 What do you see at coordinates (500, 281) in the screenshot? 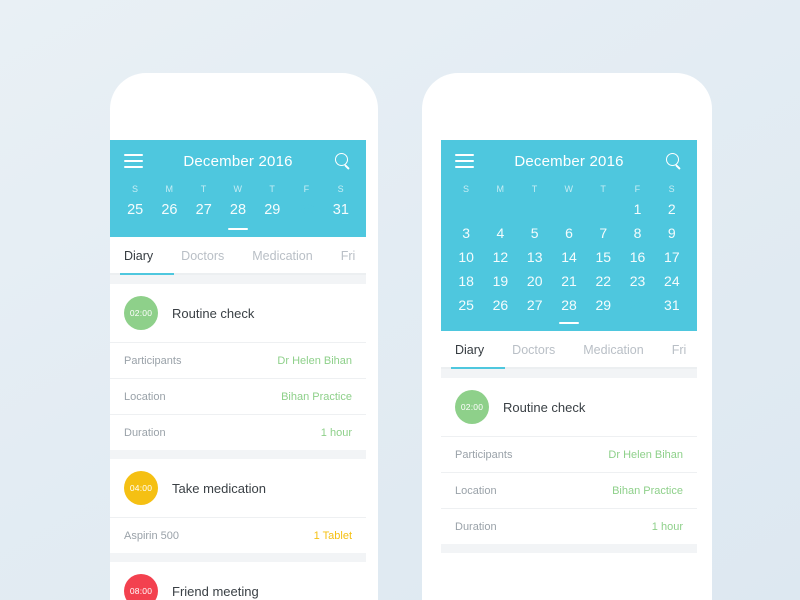
I see `month-date-cell: 19` at bounding box center [500, 281].